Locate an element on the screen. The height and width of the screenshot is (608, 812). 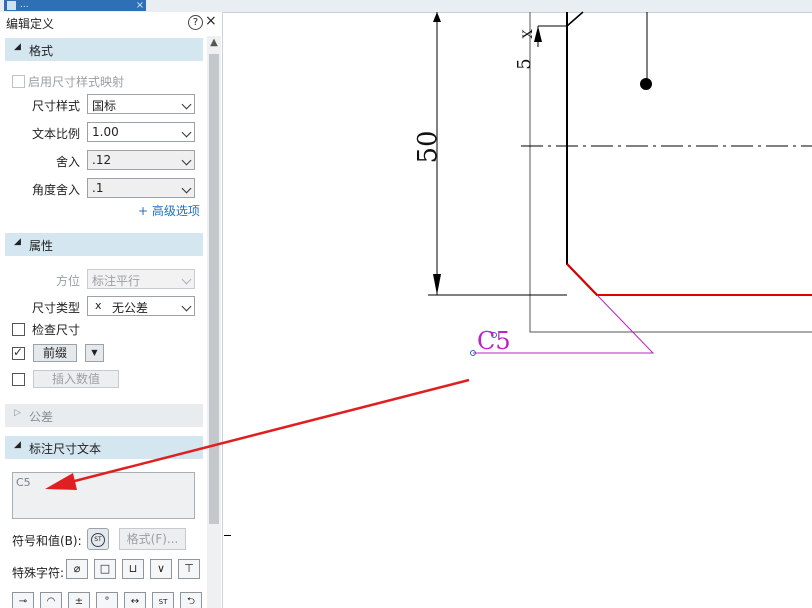
text-scale-value: 1.00 is located at coordinates (105, 132).